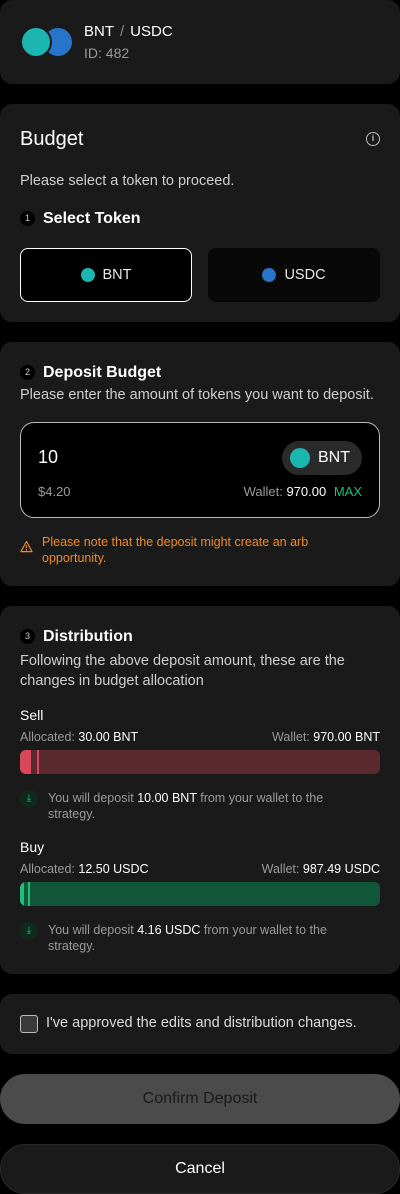 This screenshot has height=1194, width=400. Describe the element at coordinates (200, 1169) in the screenshot. I see `cancel-button: Cancel` at that location.